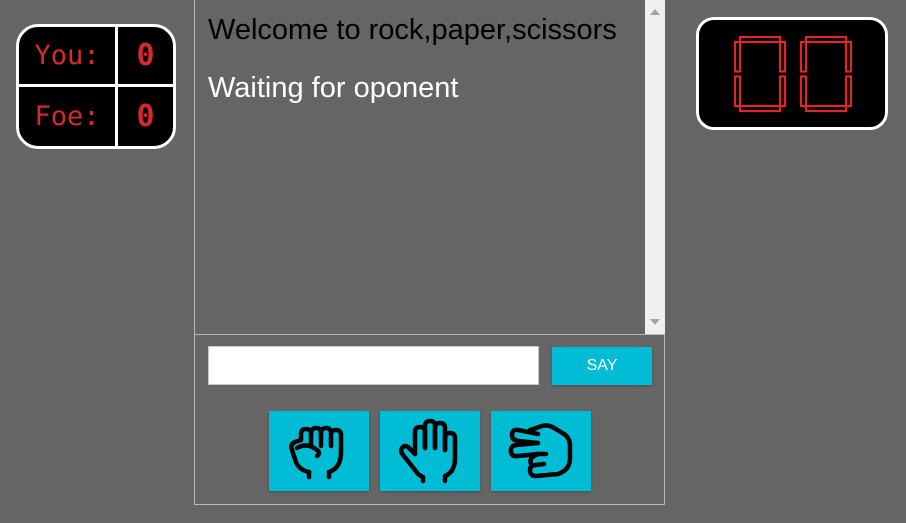  I want to click on chat-message: Waiting for oponent, so click(333, 88).